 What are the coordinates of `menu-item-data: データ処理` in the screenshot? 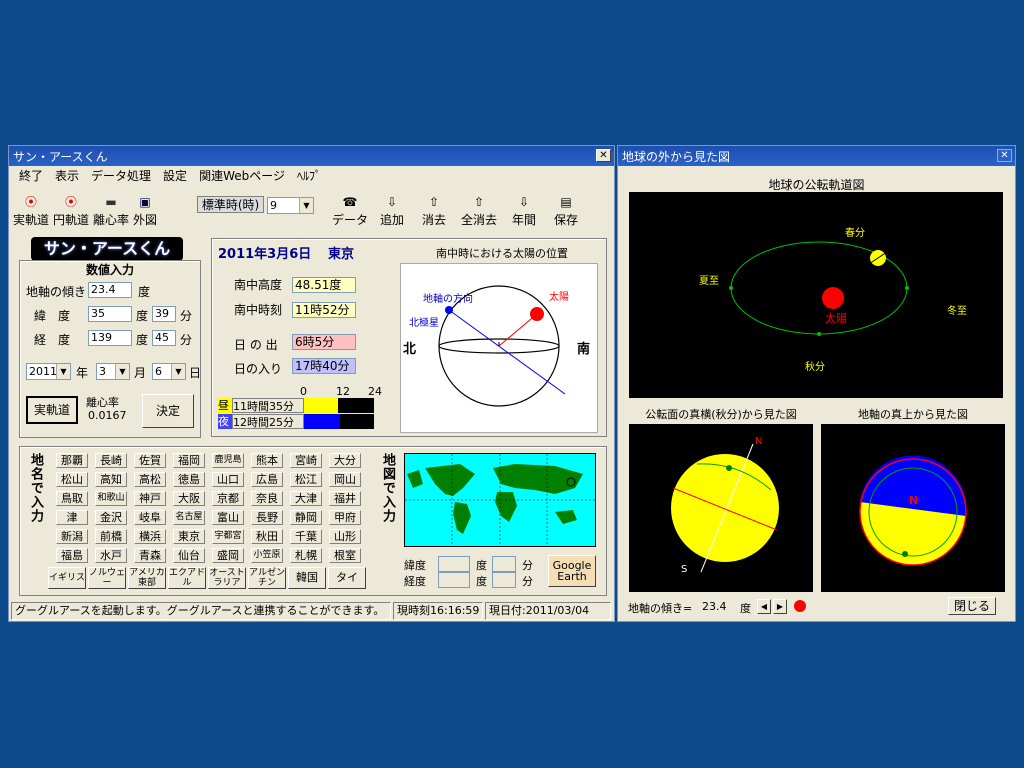 It's located at (121, 175).